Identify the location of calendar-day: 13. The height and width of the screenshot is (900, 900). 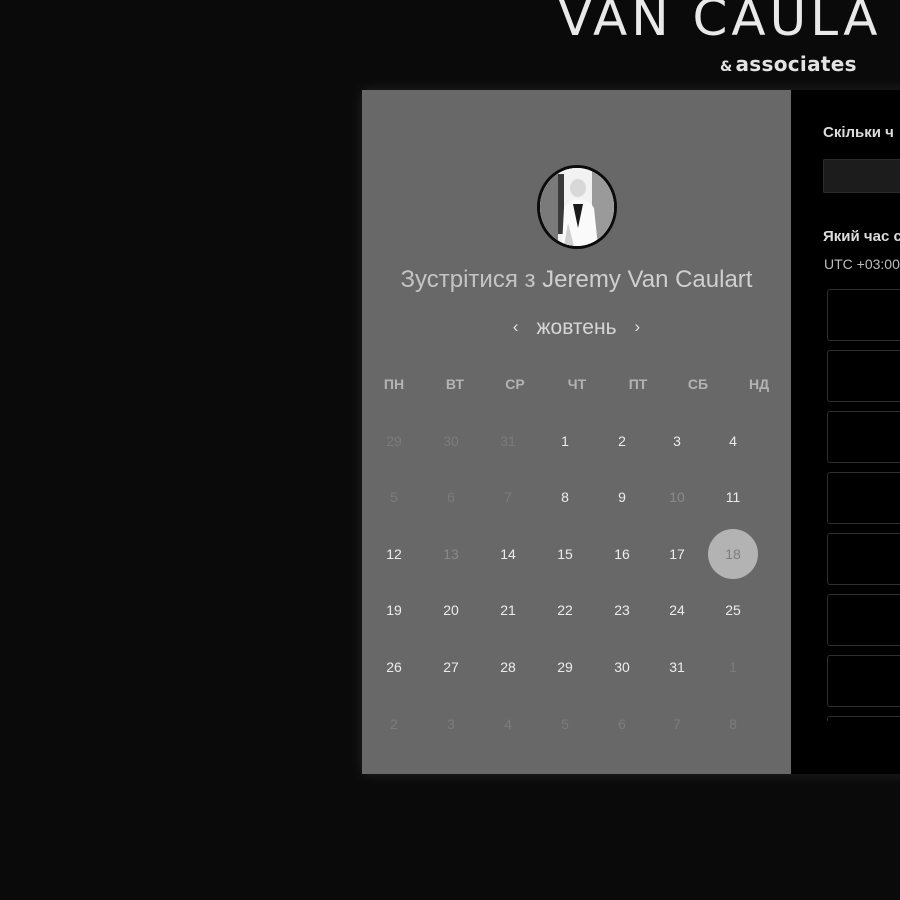
(451, 554).